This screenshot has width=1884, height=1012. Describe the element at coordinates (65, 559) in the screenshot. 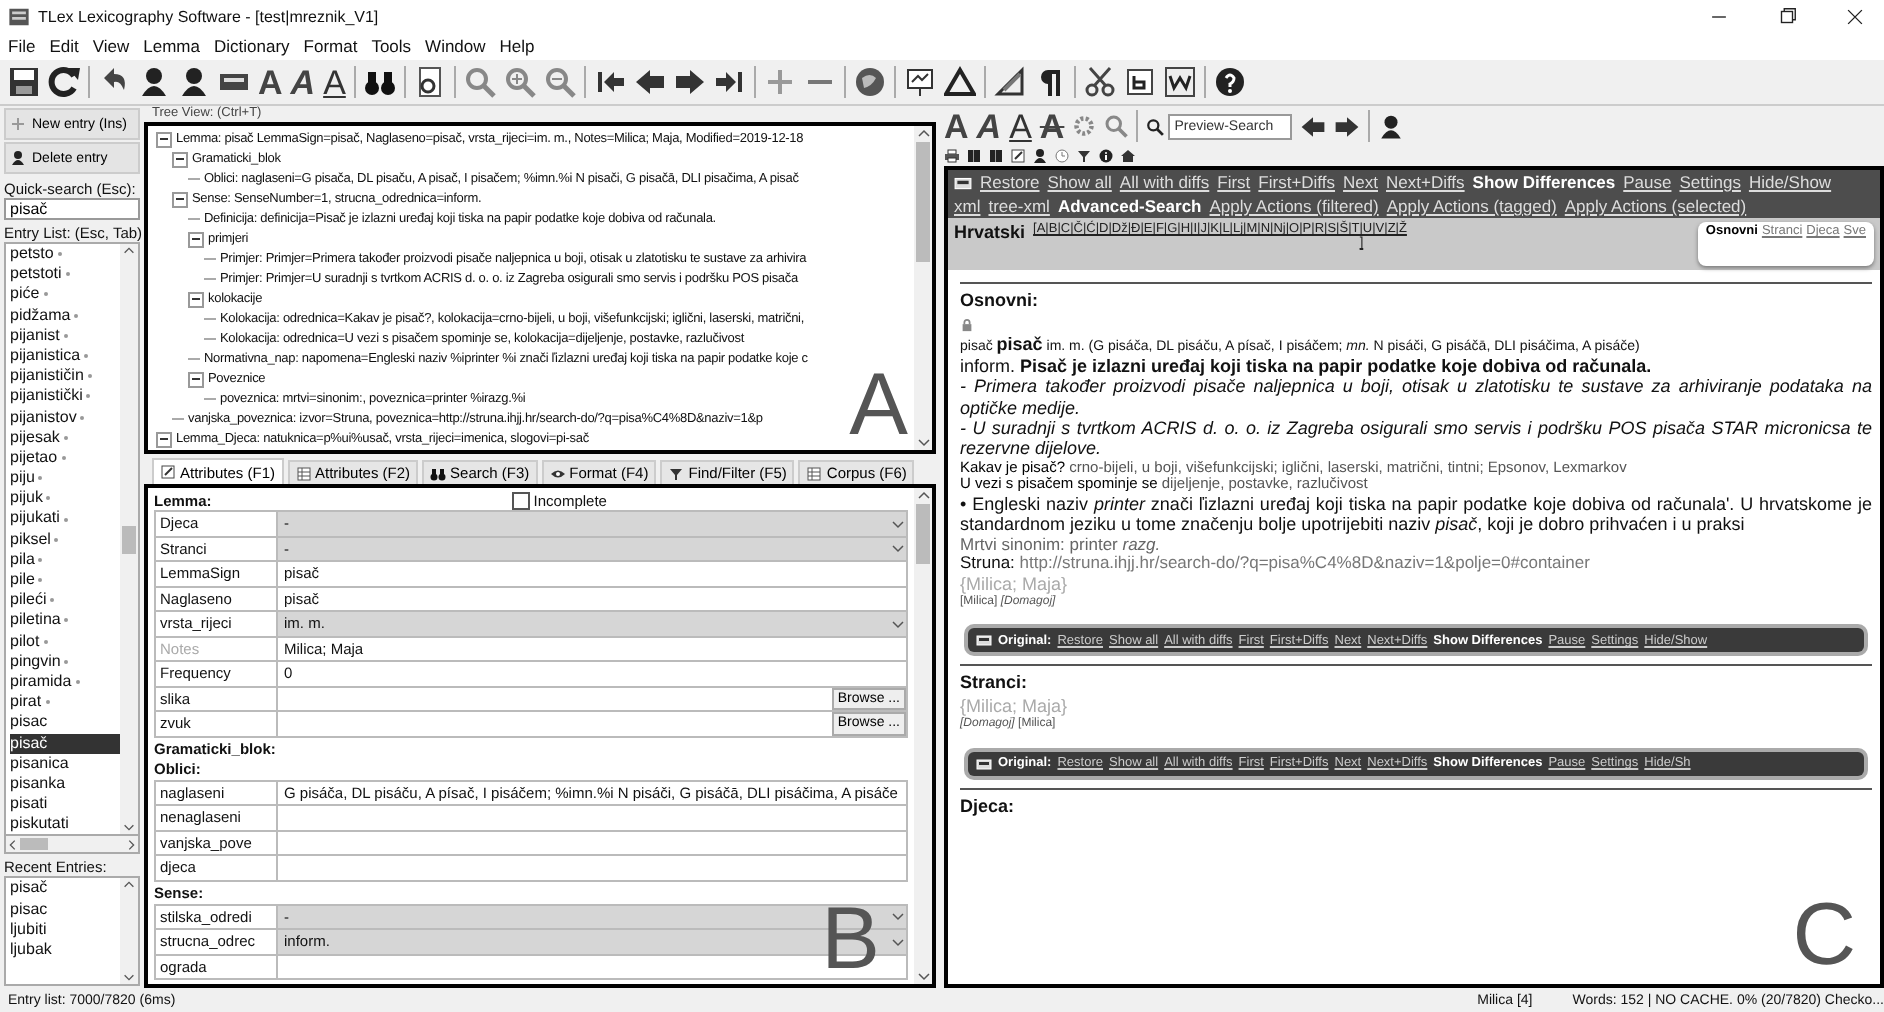

I see `entry-list-item: pila` at that location.